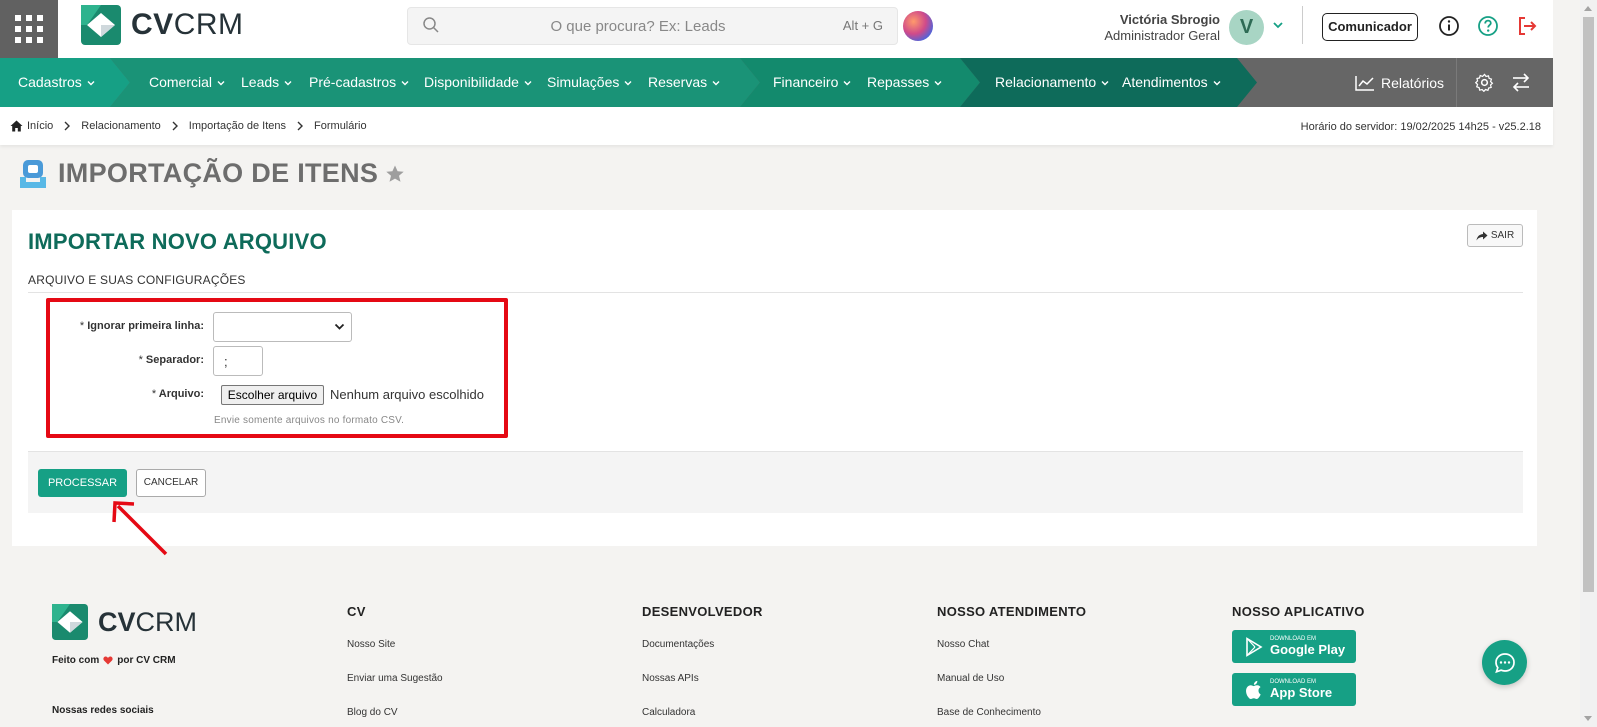  What do you see at coordinates (121, 126) in the screenshot?
I see `breadcrumb-item-relacionamento: Relacionamento` at bounding box center [121, 126].